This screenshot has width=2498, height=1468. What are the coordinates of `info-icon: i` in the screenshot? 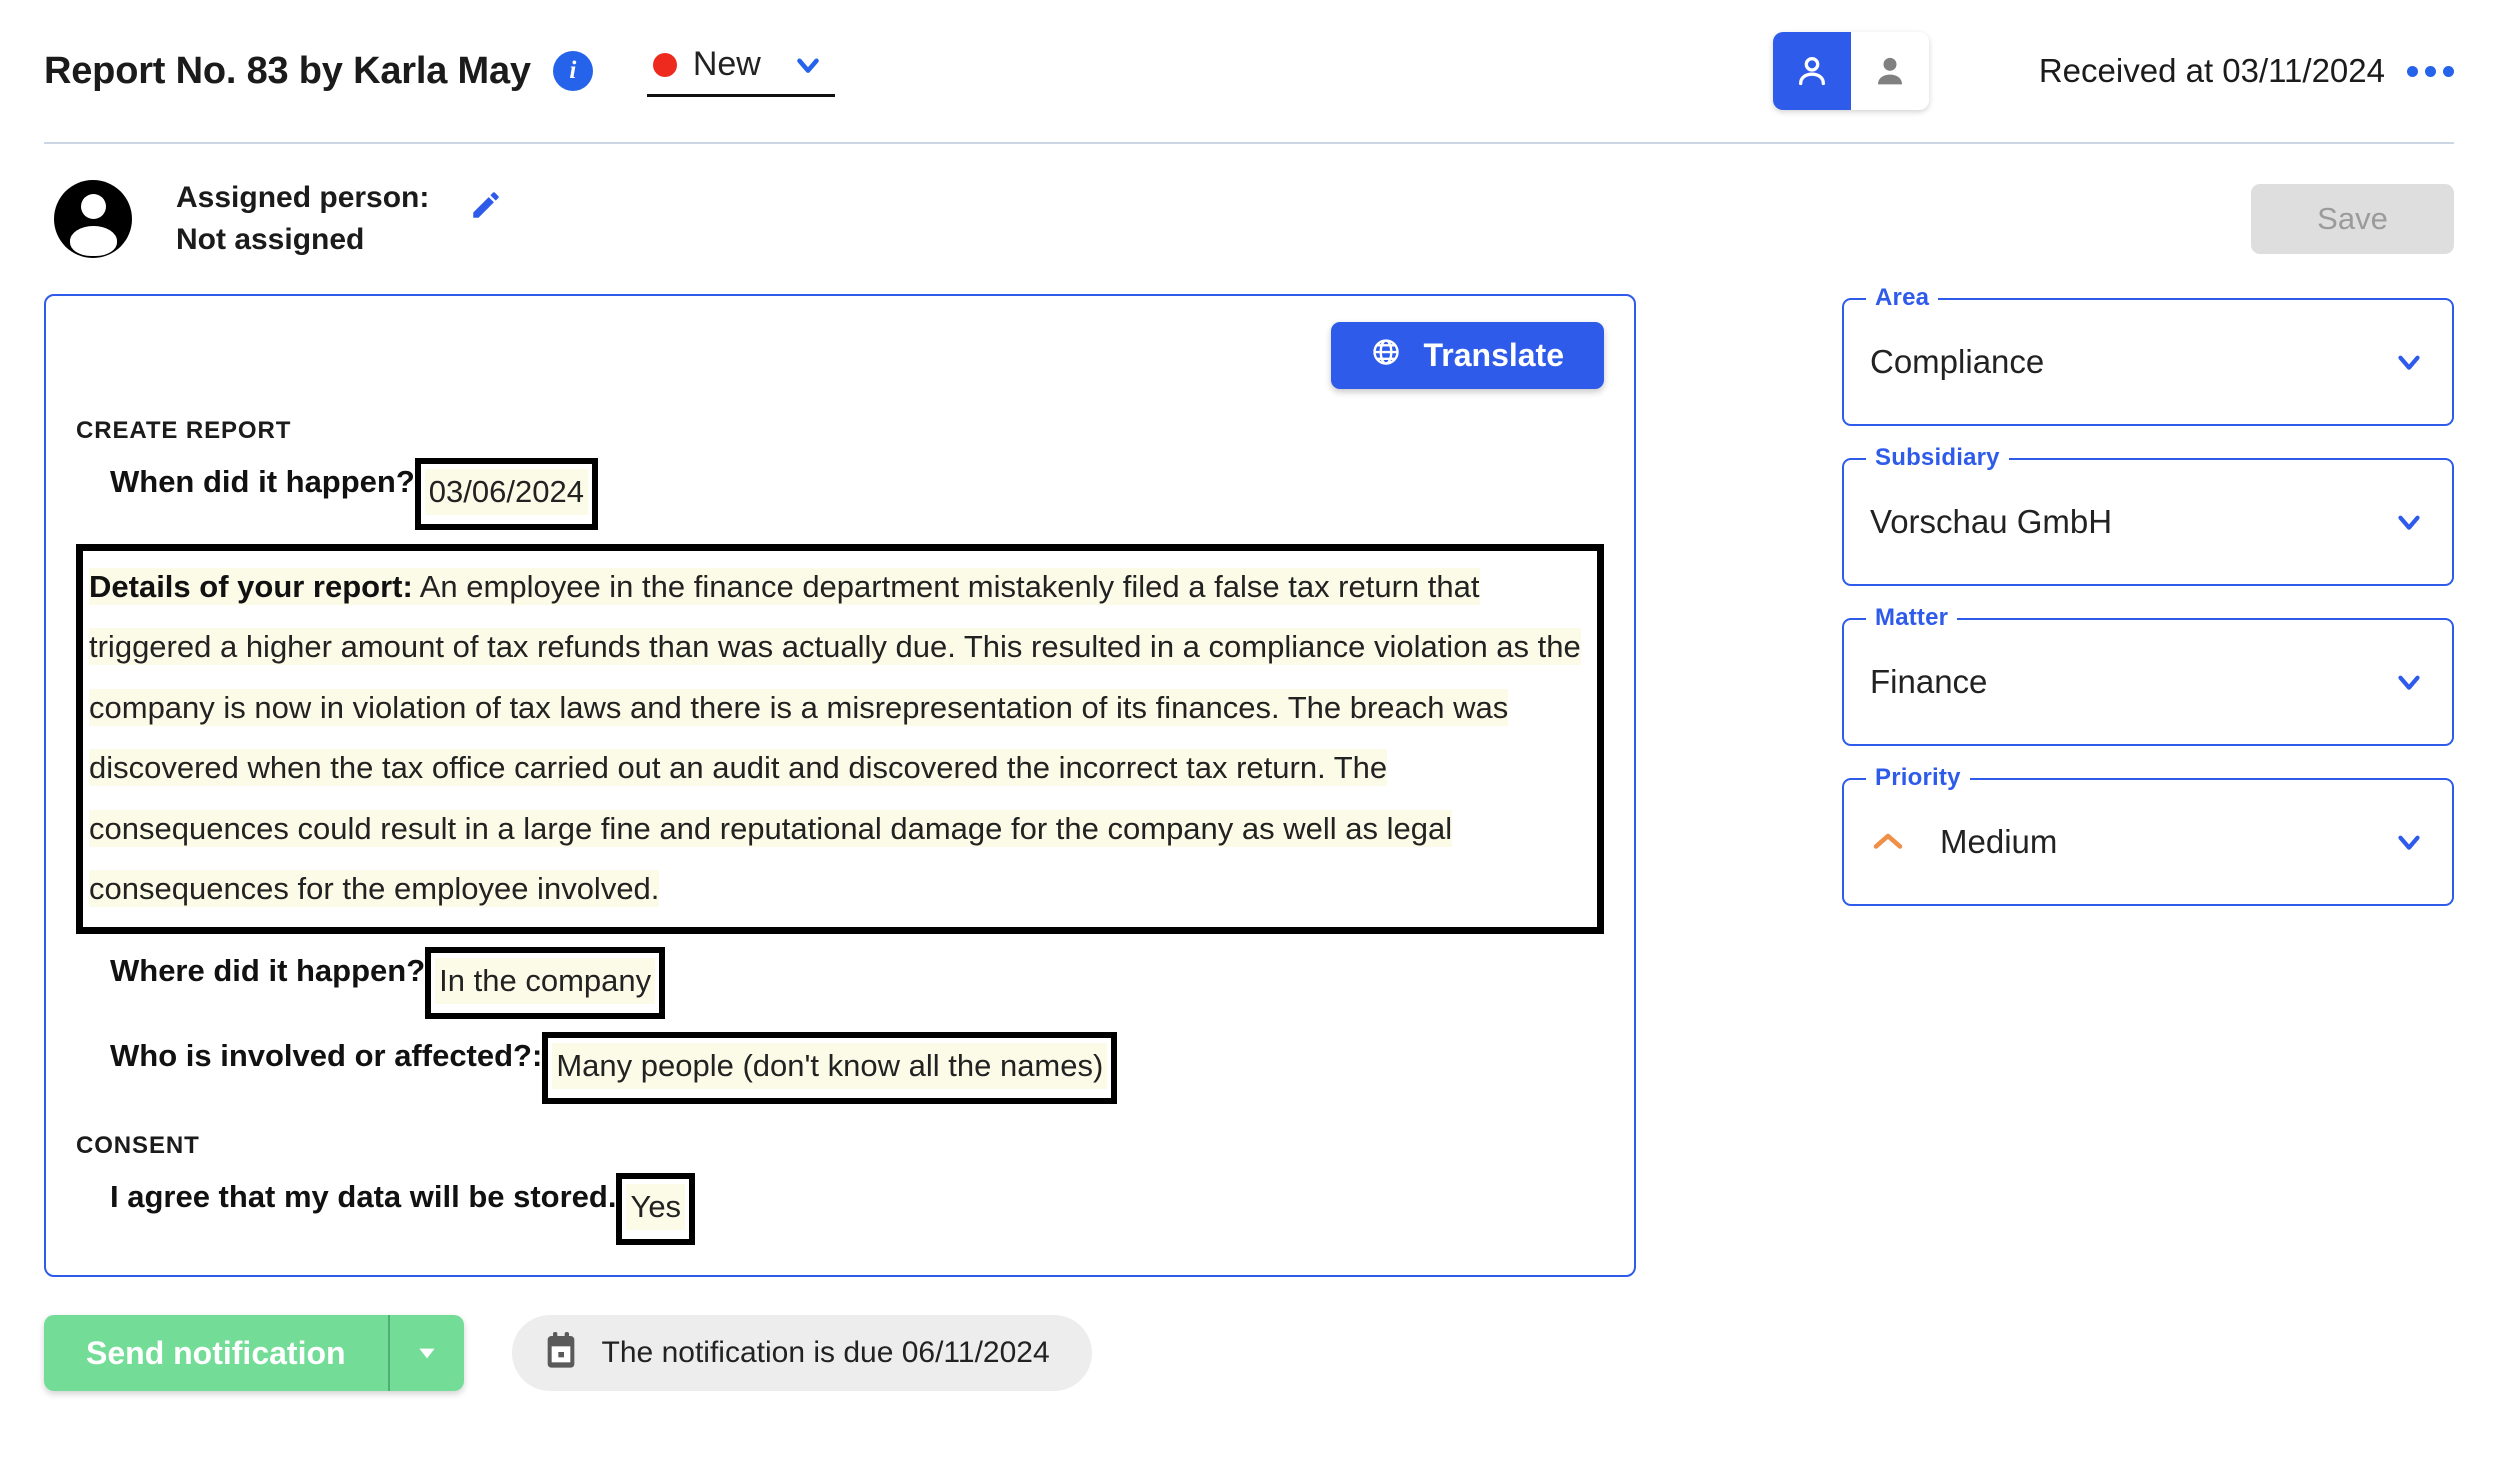 It's located at (572, 71).